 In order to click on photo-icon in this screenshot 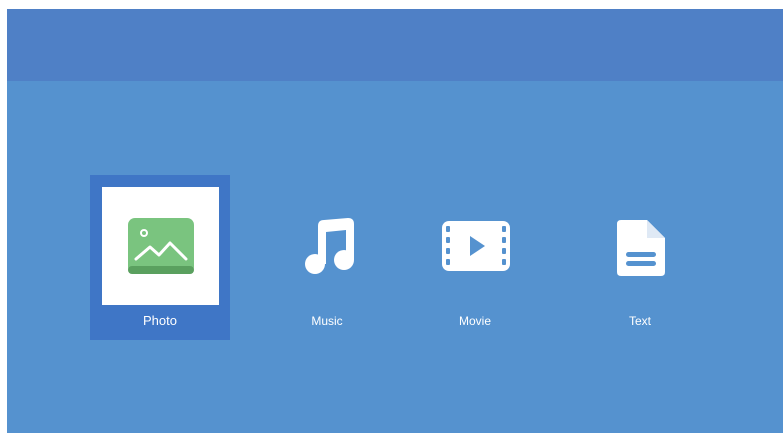, I will do `click(160, 246)`.